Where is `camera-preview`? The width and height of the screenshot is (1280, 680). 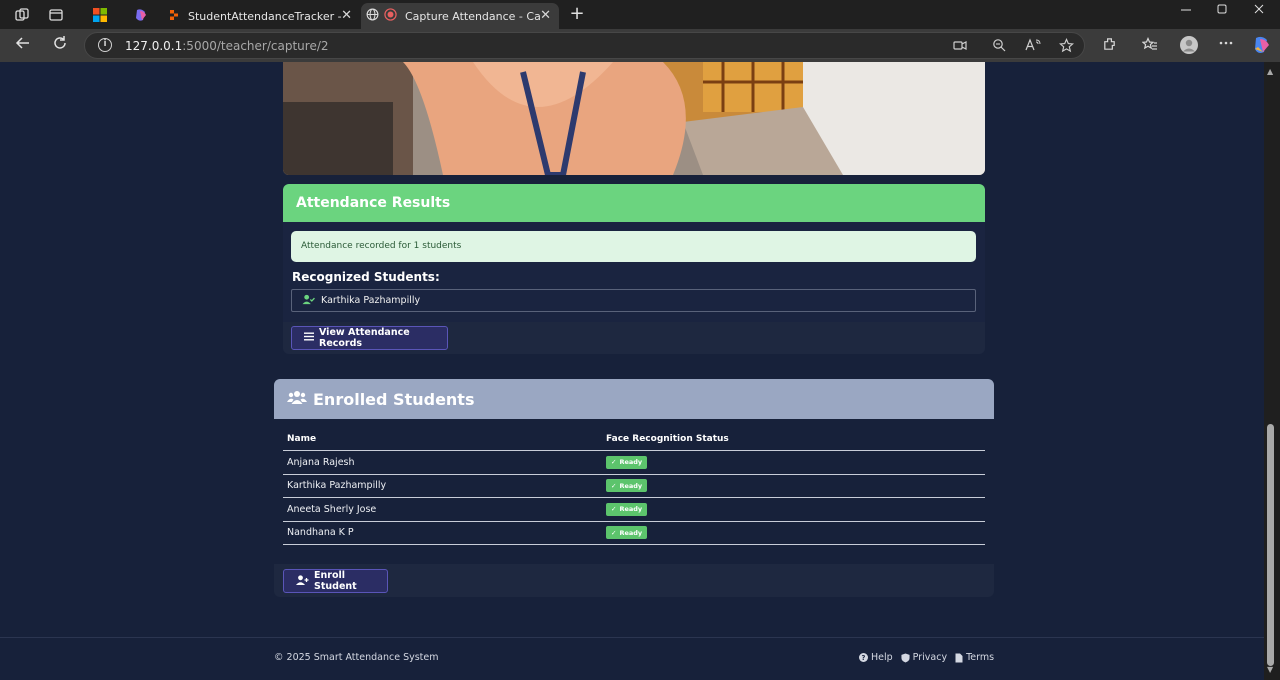
camera-preview is located at coordinates (634, 118).